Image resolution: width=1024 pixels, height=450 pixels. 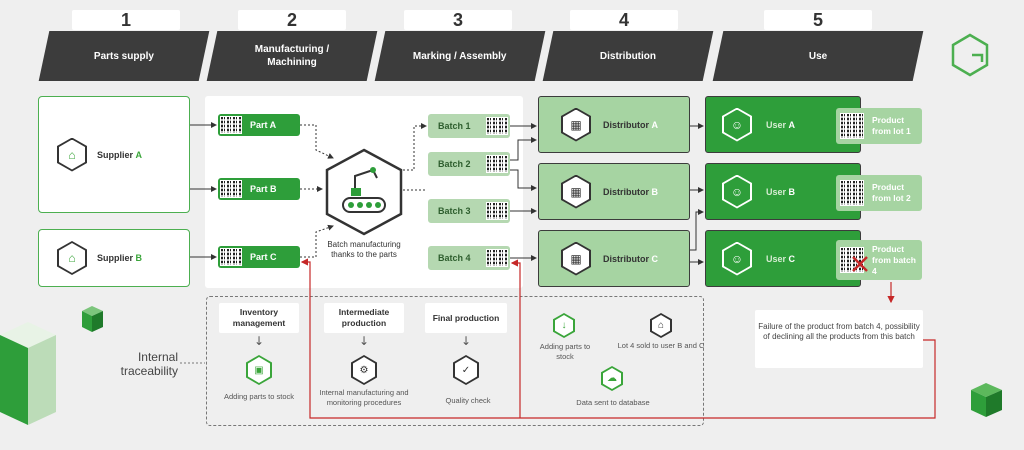 I want to click on inventory-management-head: Inventory management, so click(x=259, y=318).